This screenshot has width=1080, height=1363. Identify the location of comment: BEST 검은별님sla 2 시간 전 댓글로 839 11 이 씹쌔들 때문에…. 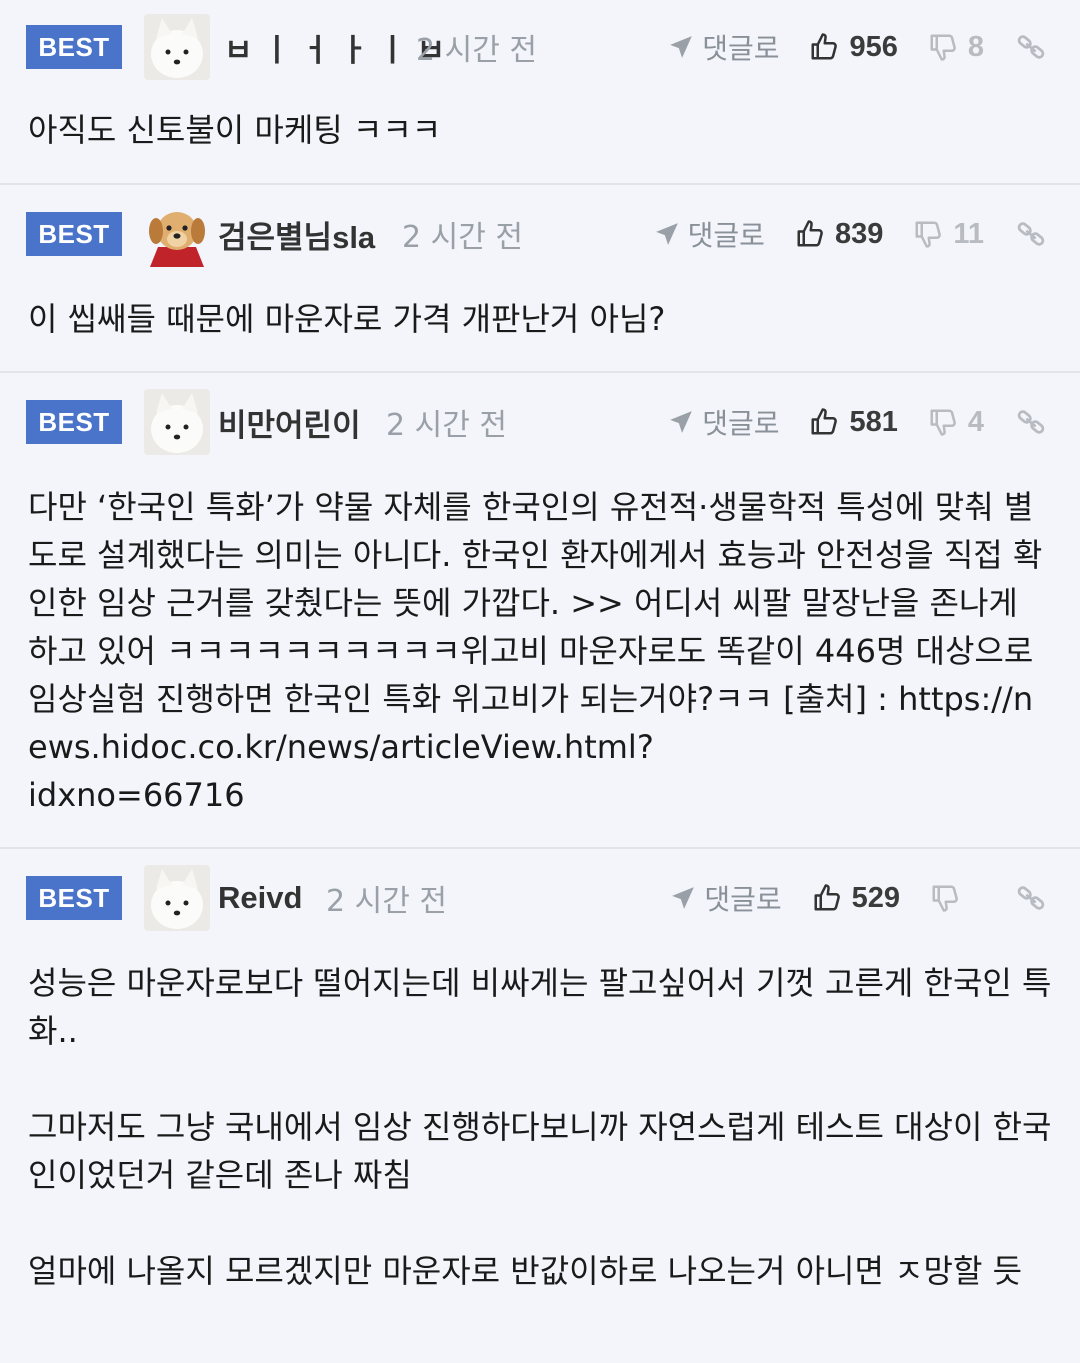
(540, 279).